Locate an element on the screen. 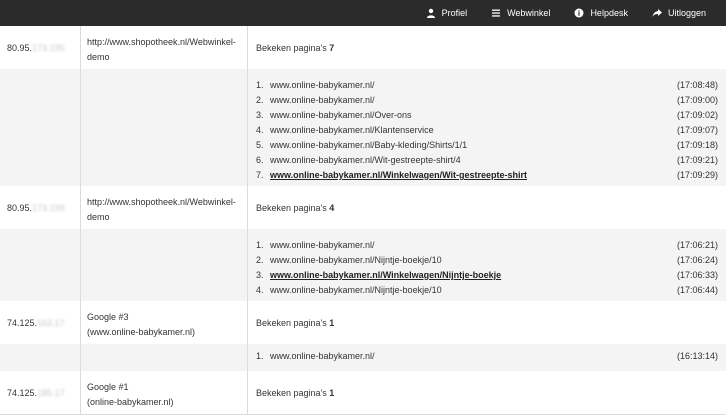 This screenshot has height=416, width=726. nav-helpdesk-label: Helpdesk is located at coordinates (609, 13).